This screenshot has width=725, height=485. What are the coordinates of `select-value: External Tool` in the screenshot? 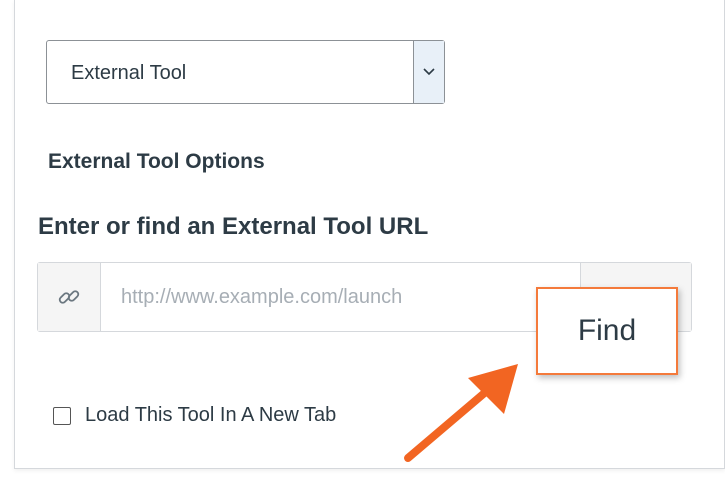 It's located at (129, 73).